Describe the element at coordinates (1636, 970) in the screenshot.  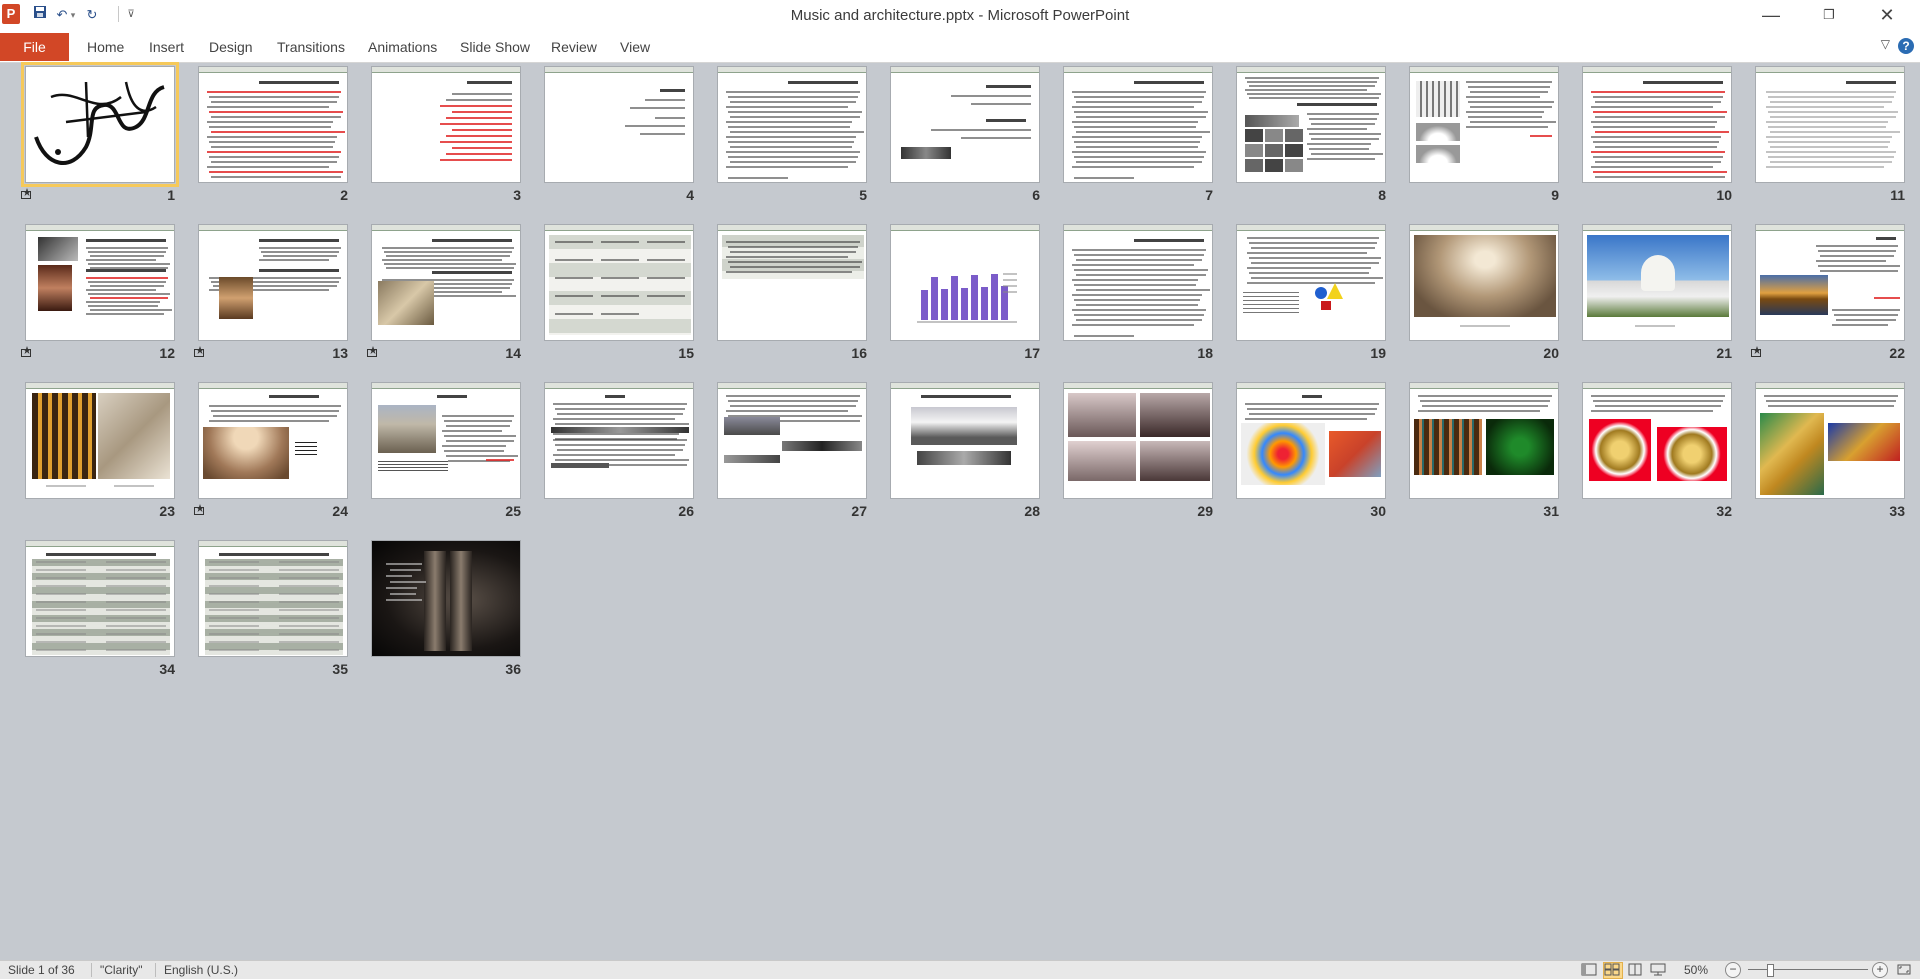
I see `reading-view-icon` at that location.